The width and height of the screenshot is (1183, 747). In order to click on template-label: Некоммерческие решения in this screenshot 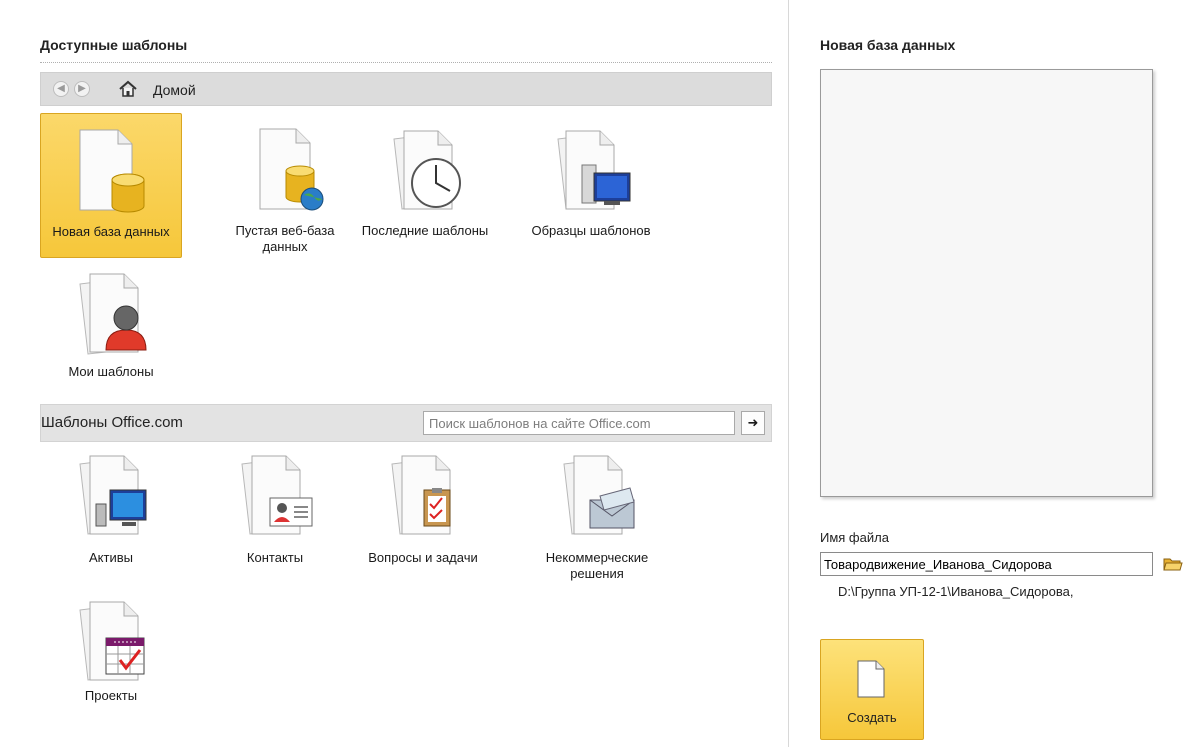, I will do `click(597, 565)`.